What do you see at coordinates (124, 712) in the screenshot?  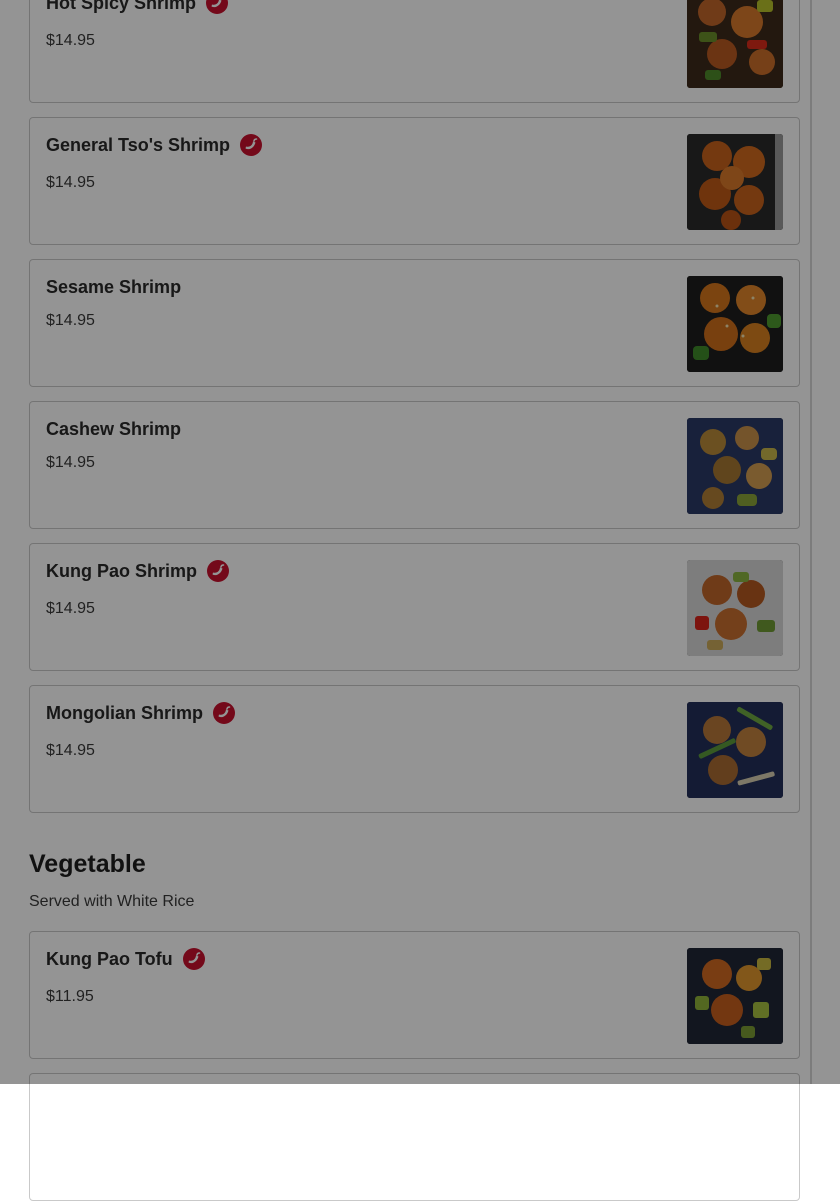 I see `item-name: Mongolian Shrimp` at bounding box center [124, 712].